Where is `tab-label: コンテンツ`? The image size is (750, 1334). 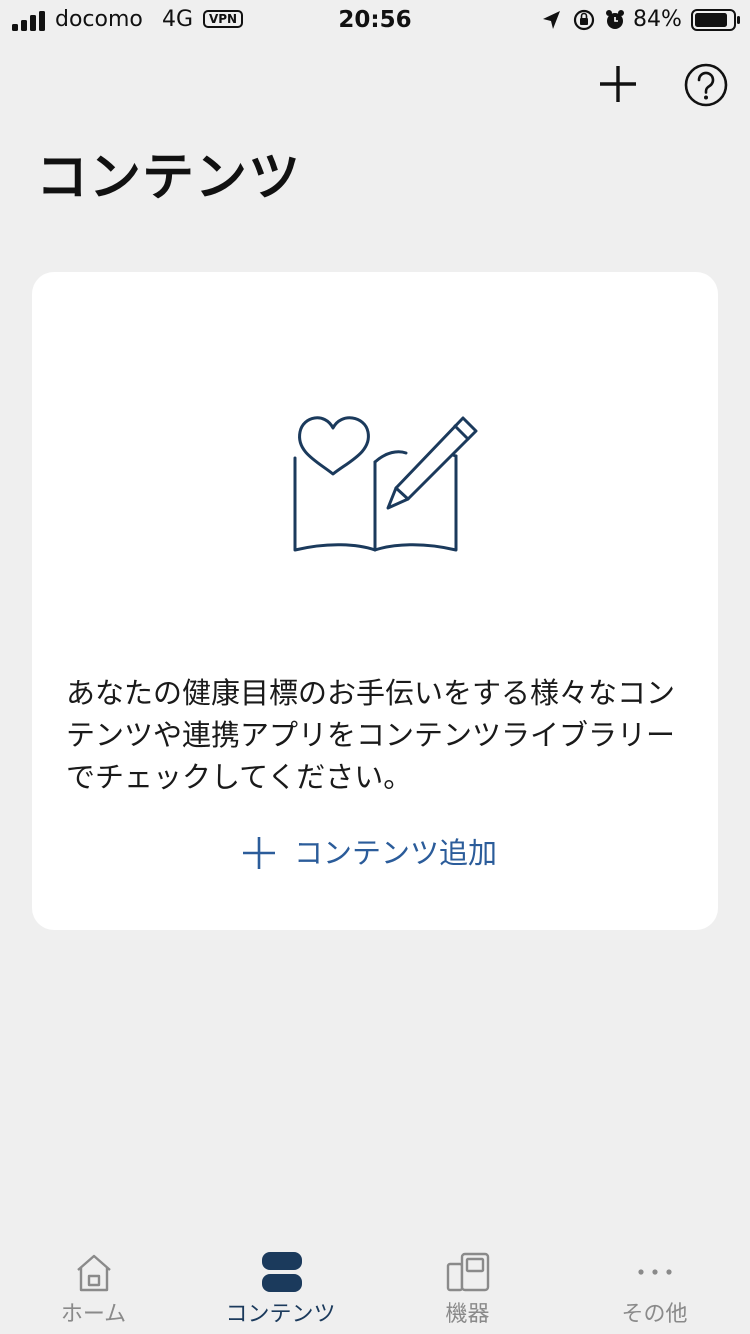
tab-label: コンテンツ is located at coordinates (280, 1314).